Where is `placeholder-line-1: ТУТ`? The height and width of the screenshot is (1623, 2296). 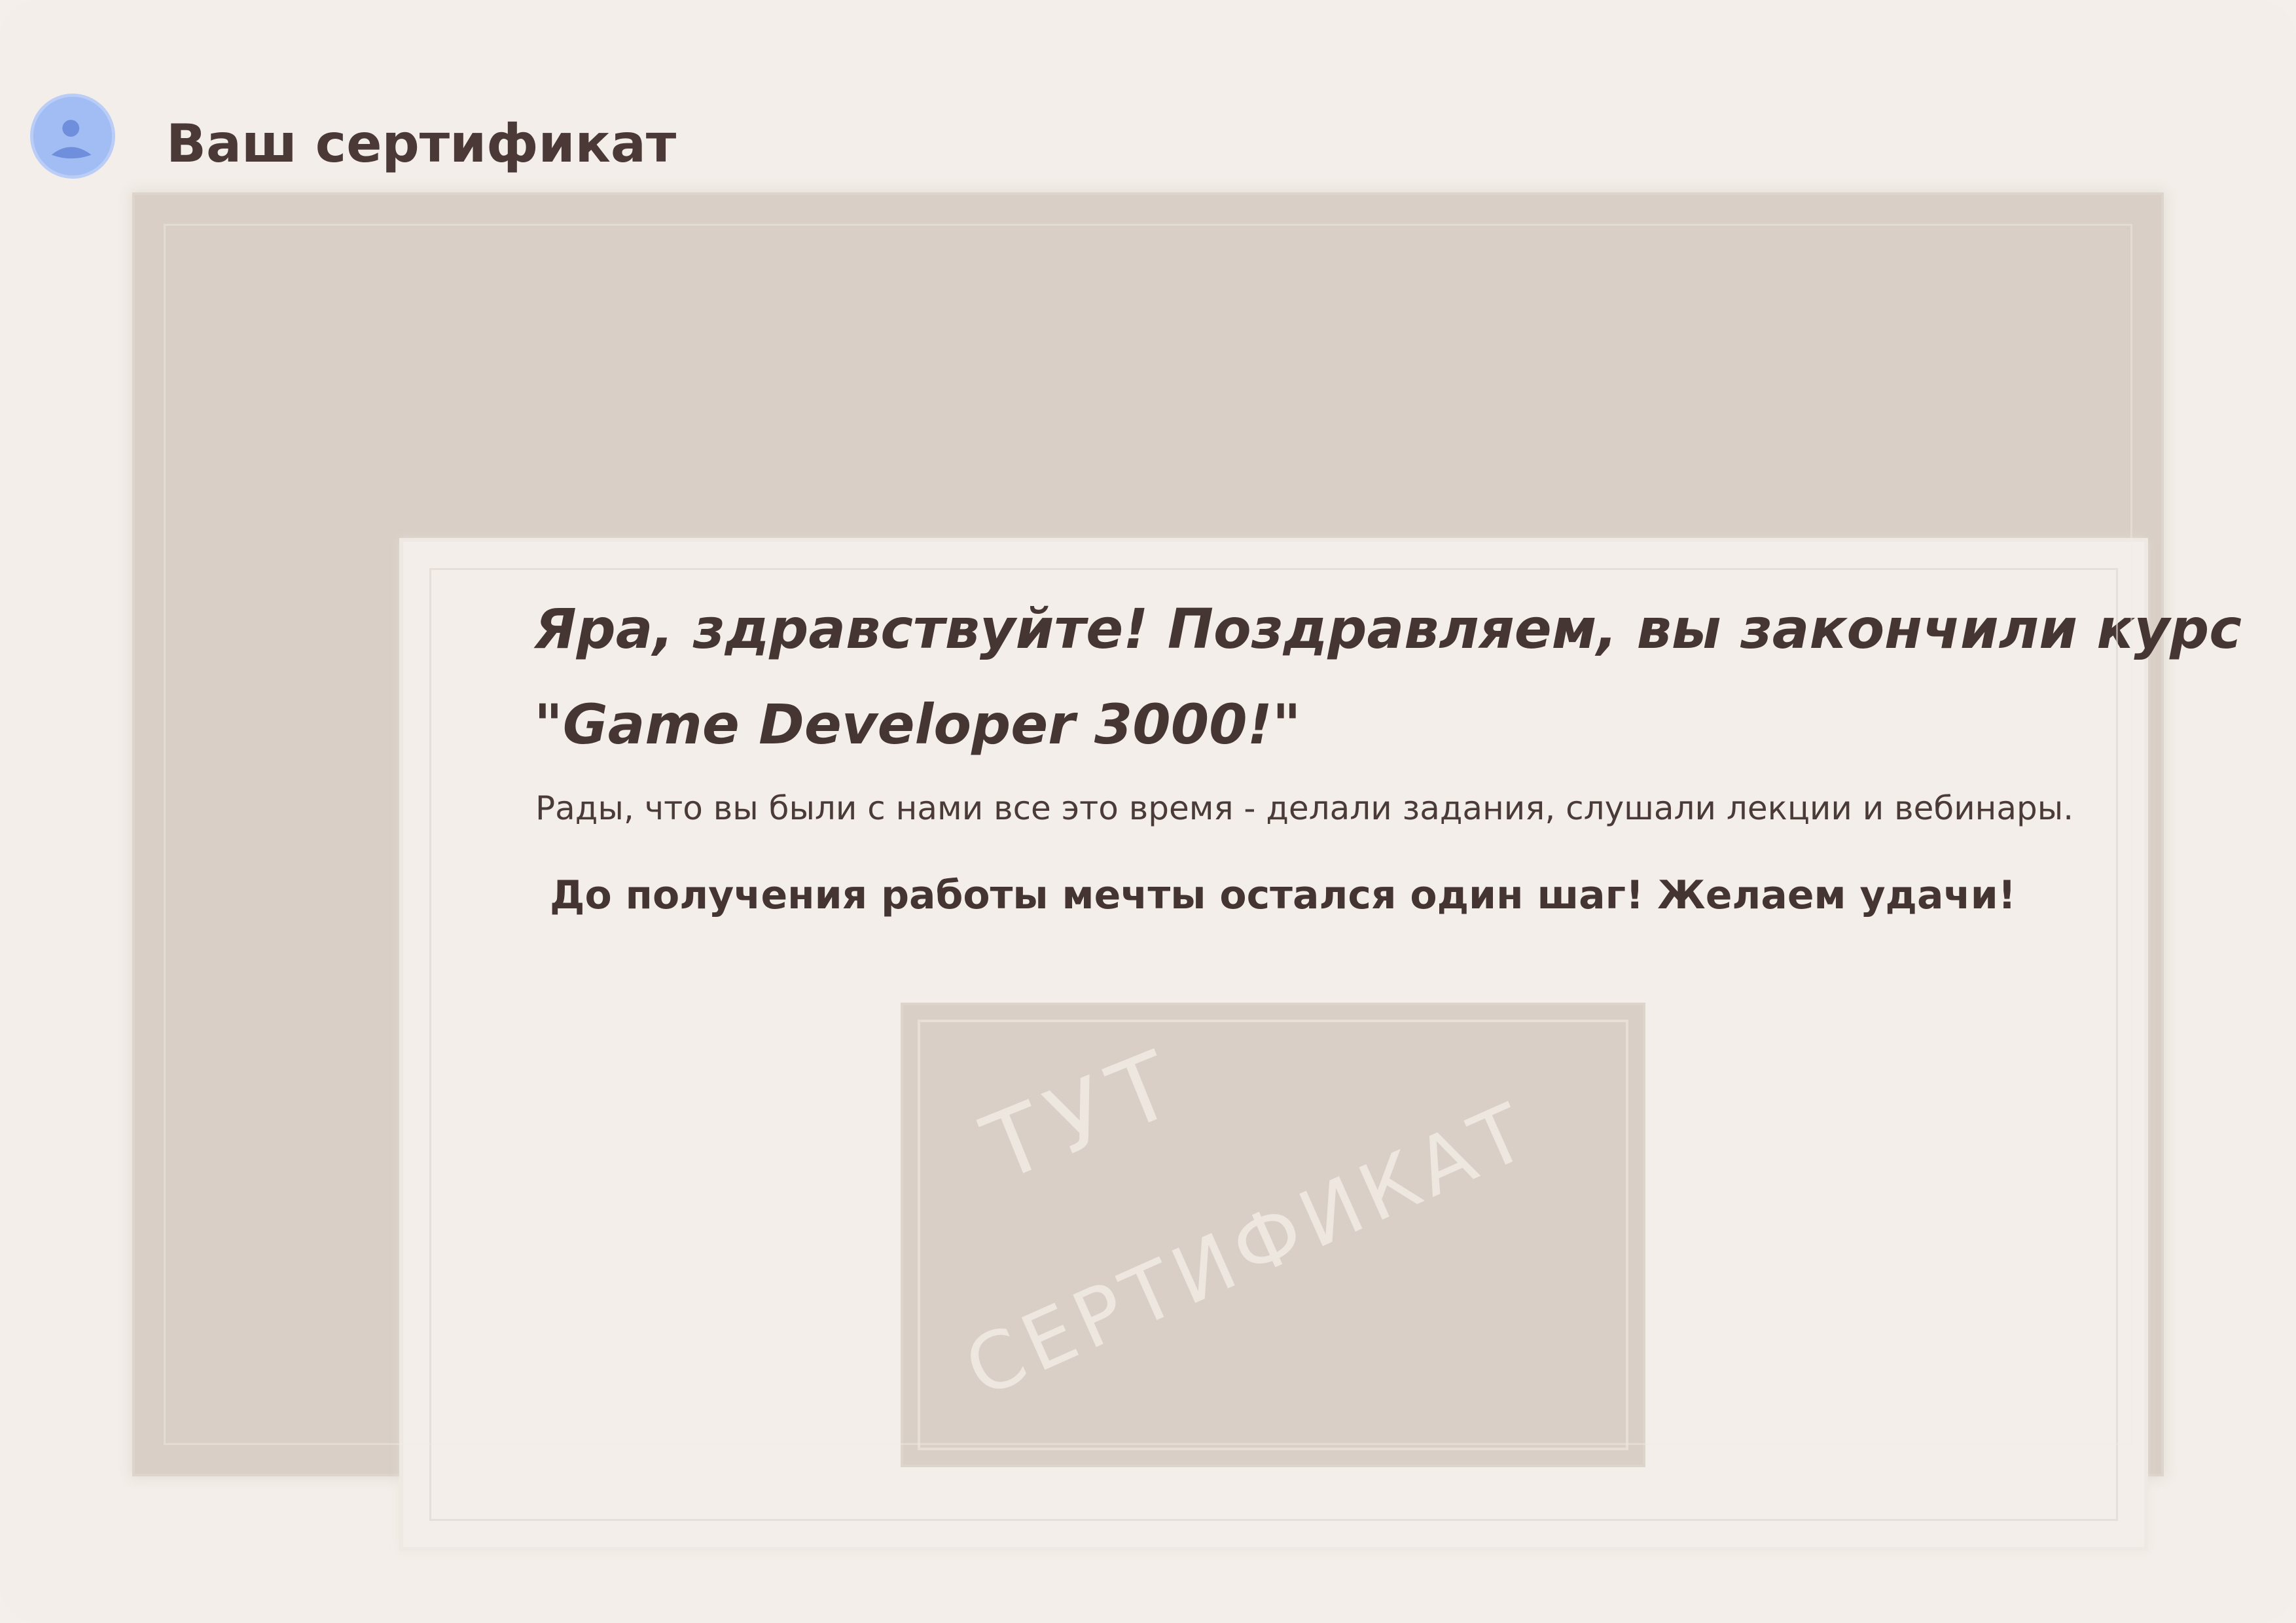
placeholder-line-1: ТУТ is located at coordinates (1083, 1115).